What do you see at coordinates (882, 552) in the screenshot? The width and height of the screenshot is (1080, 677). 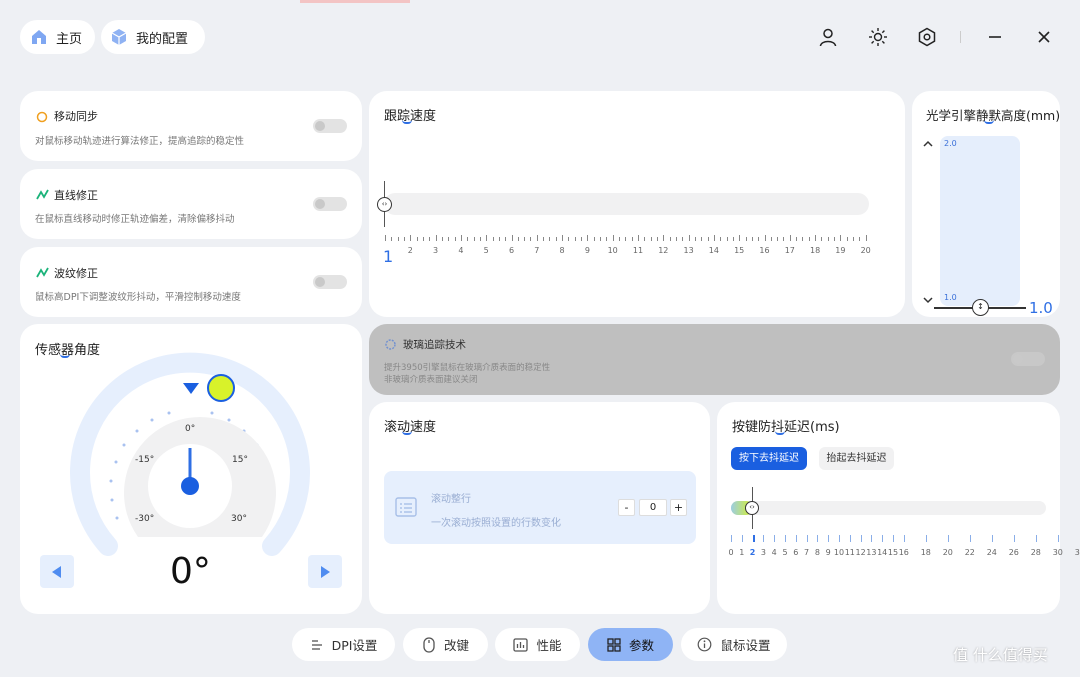 I see `scale-label: 14` at bounding box center [882, 552].